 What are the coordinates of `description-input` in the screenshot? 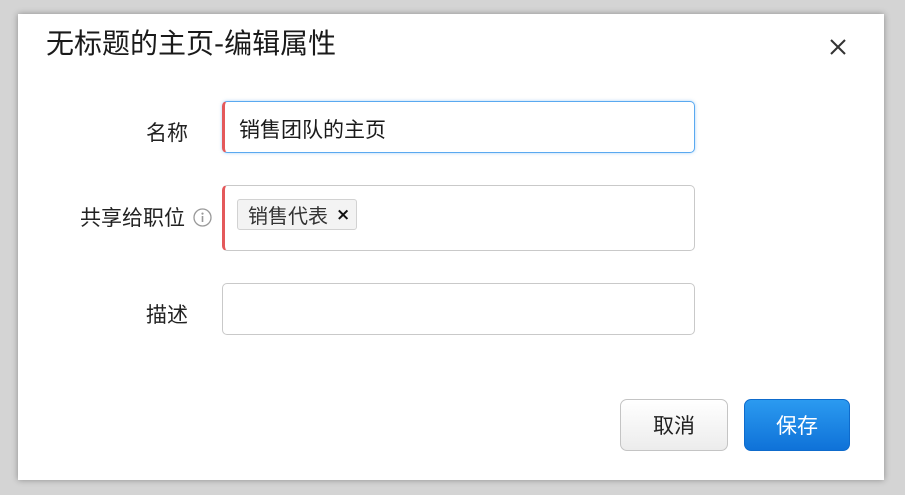 It's located at (458, 309).